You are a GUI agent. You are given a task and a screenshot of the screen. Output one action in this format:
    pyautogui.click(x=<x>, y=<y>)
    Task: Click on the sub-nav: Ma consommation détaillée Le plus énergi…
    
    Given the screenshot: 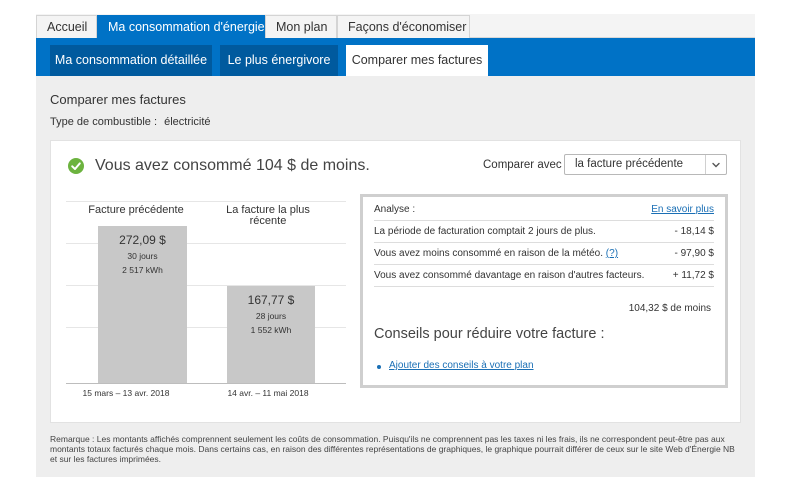 What is the action you would take?
    pyautogui.click(x=395, y=57)
    